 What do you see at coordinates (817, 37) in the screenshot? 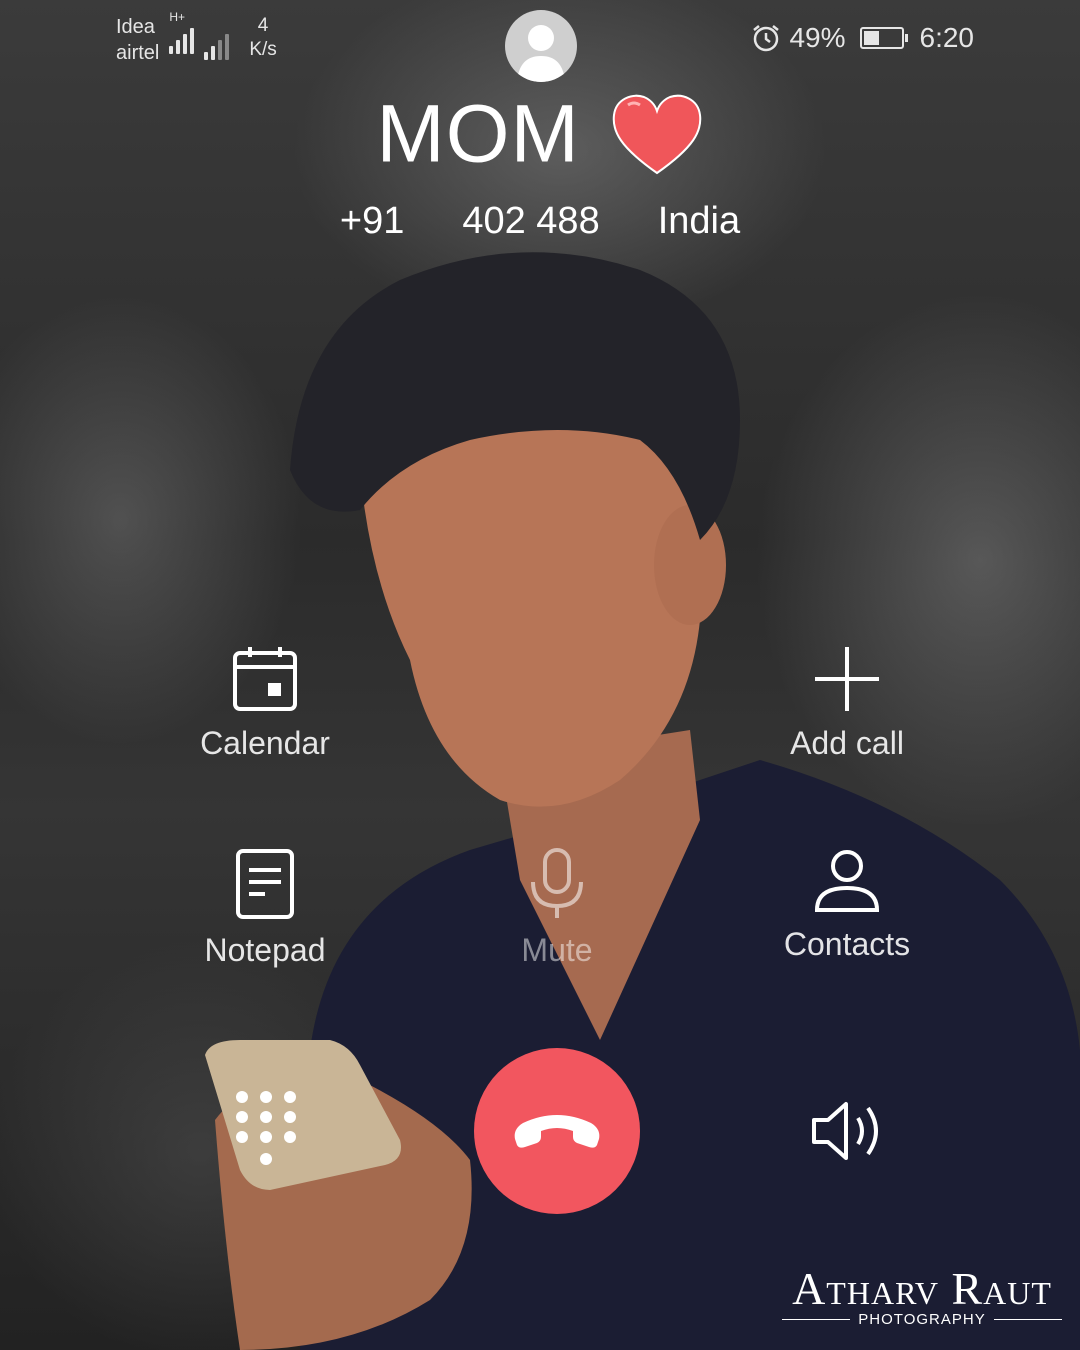
I see `battery-percent: 49%` at bounding box center [817, 37].